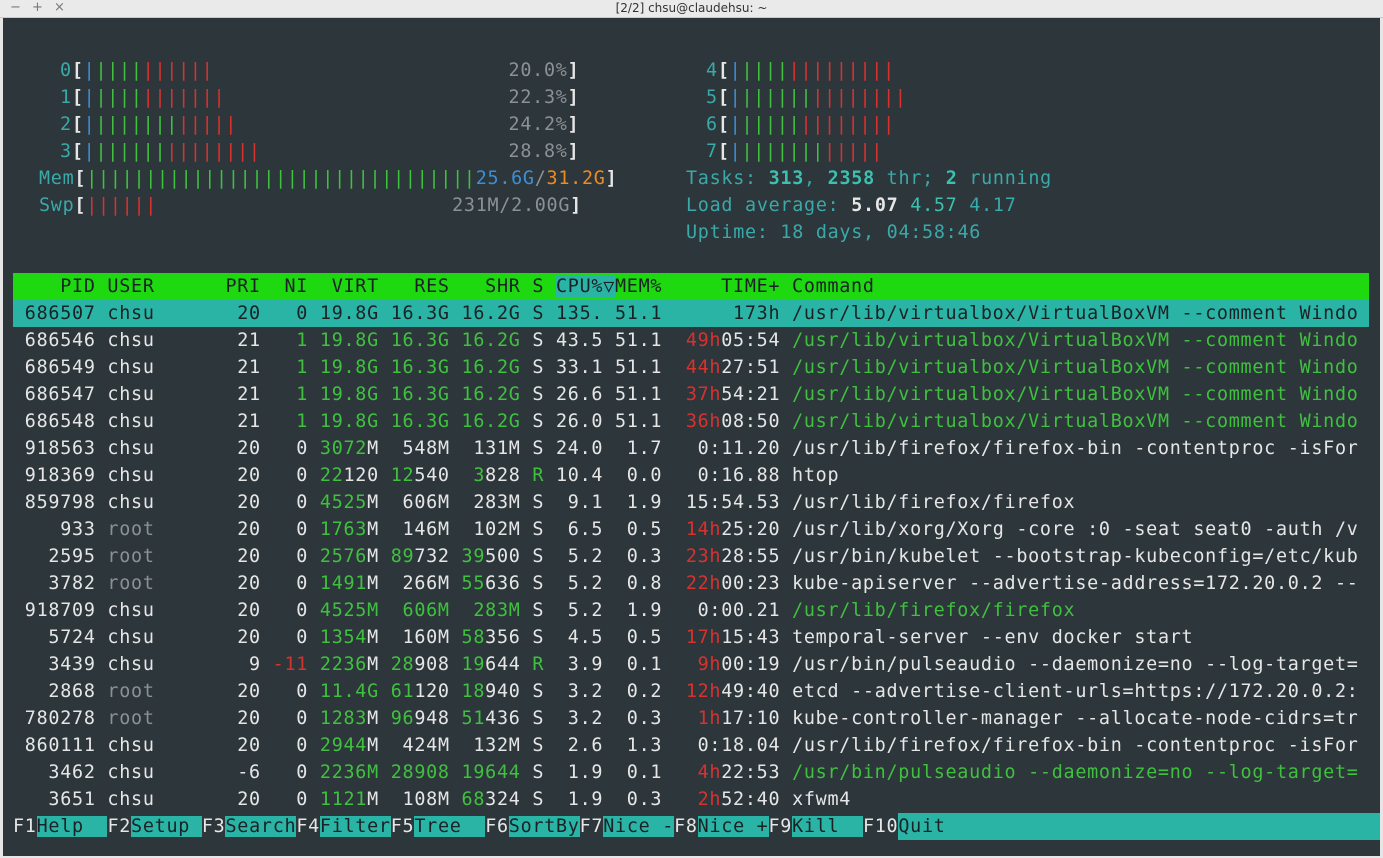 This screenshot has width=1383, height=858. I want to click on fkey-label: Filter, so click(355, 826).